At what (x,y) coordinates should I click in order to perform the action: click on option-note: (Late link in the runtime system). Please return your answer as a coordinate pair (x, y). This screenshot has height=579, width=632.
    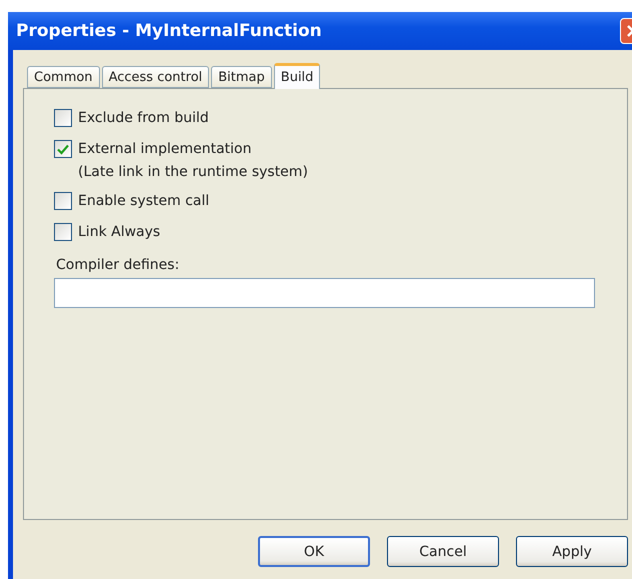
    Looking at the image, I should click on (193, 172).